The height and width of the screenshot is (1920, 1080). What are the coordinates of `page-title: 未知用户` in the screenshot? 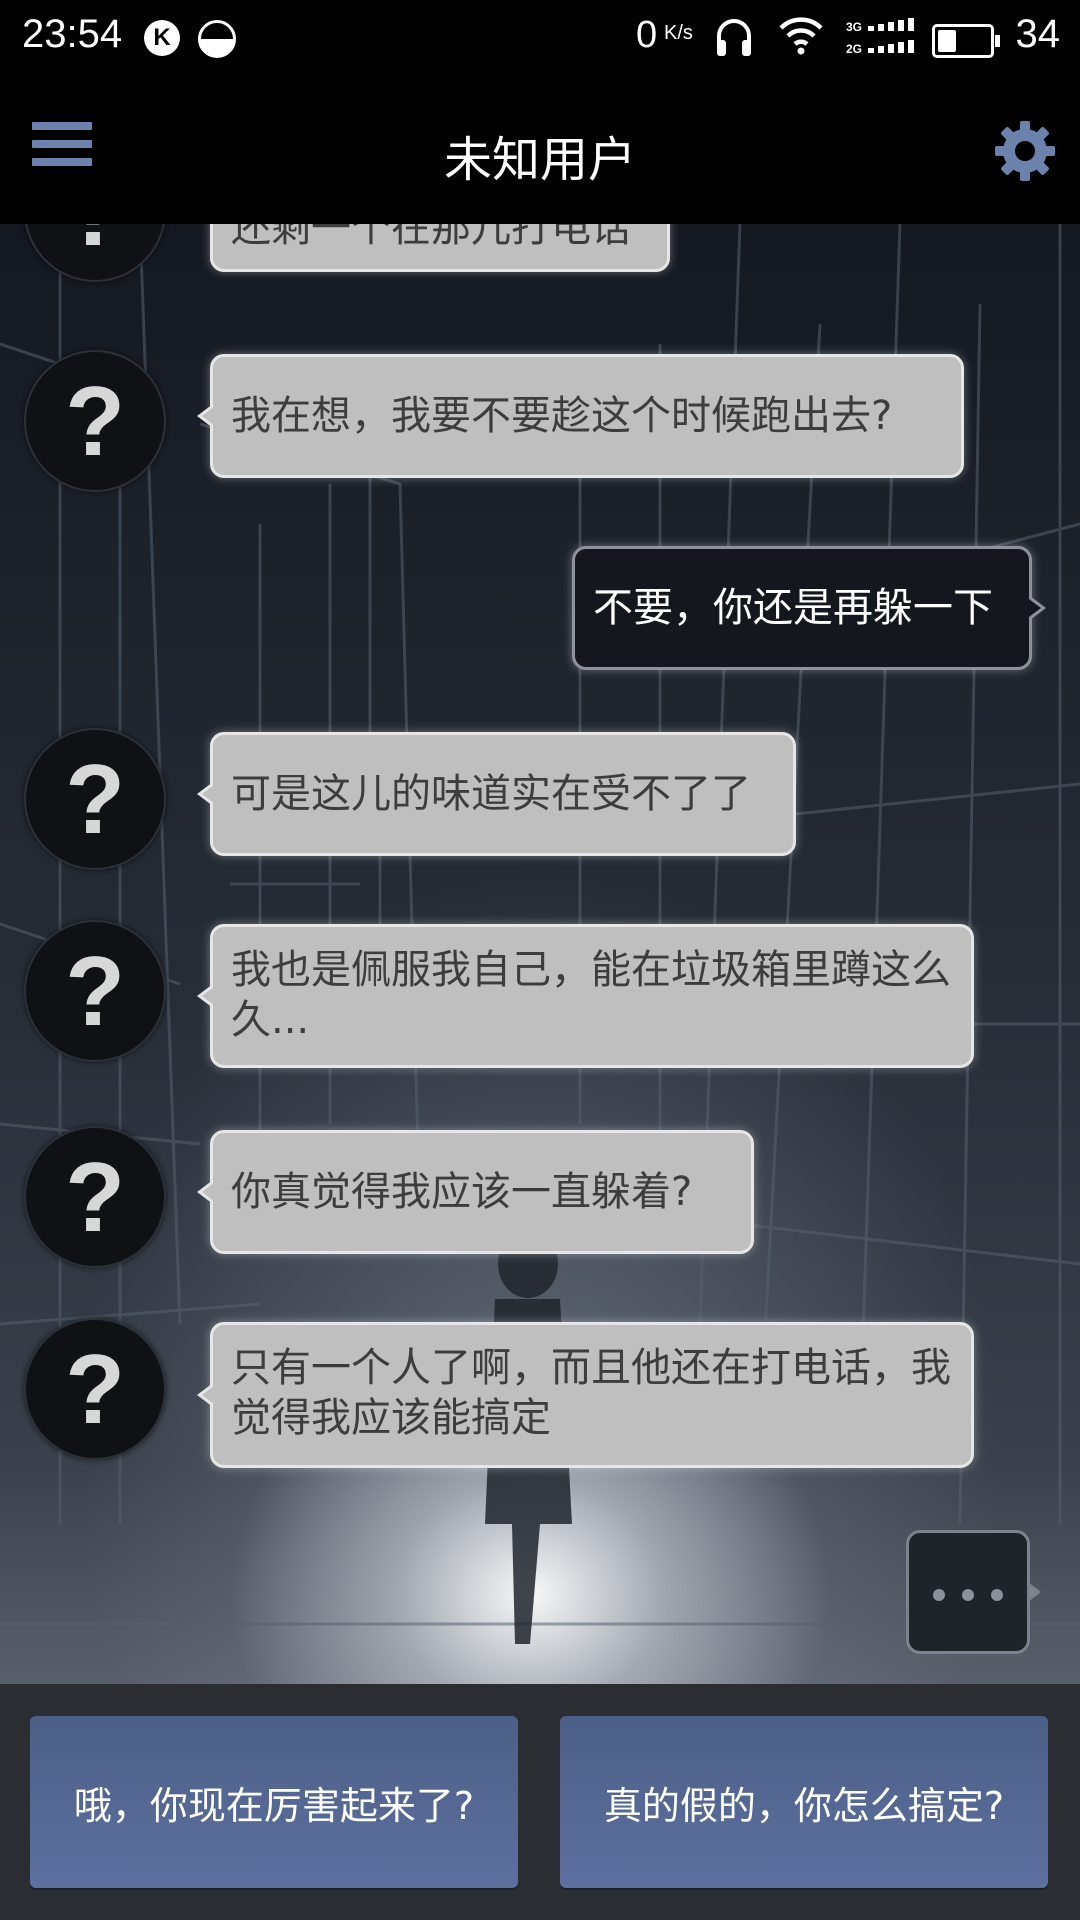 It's located at (539, 160).